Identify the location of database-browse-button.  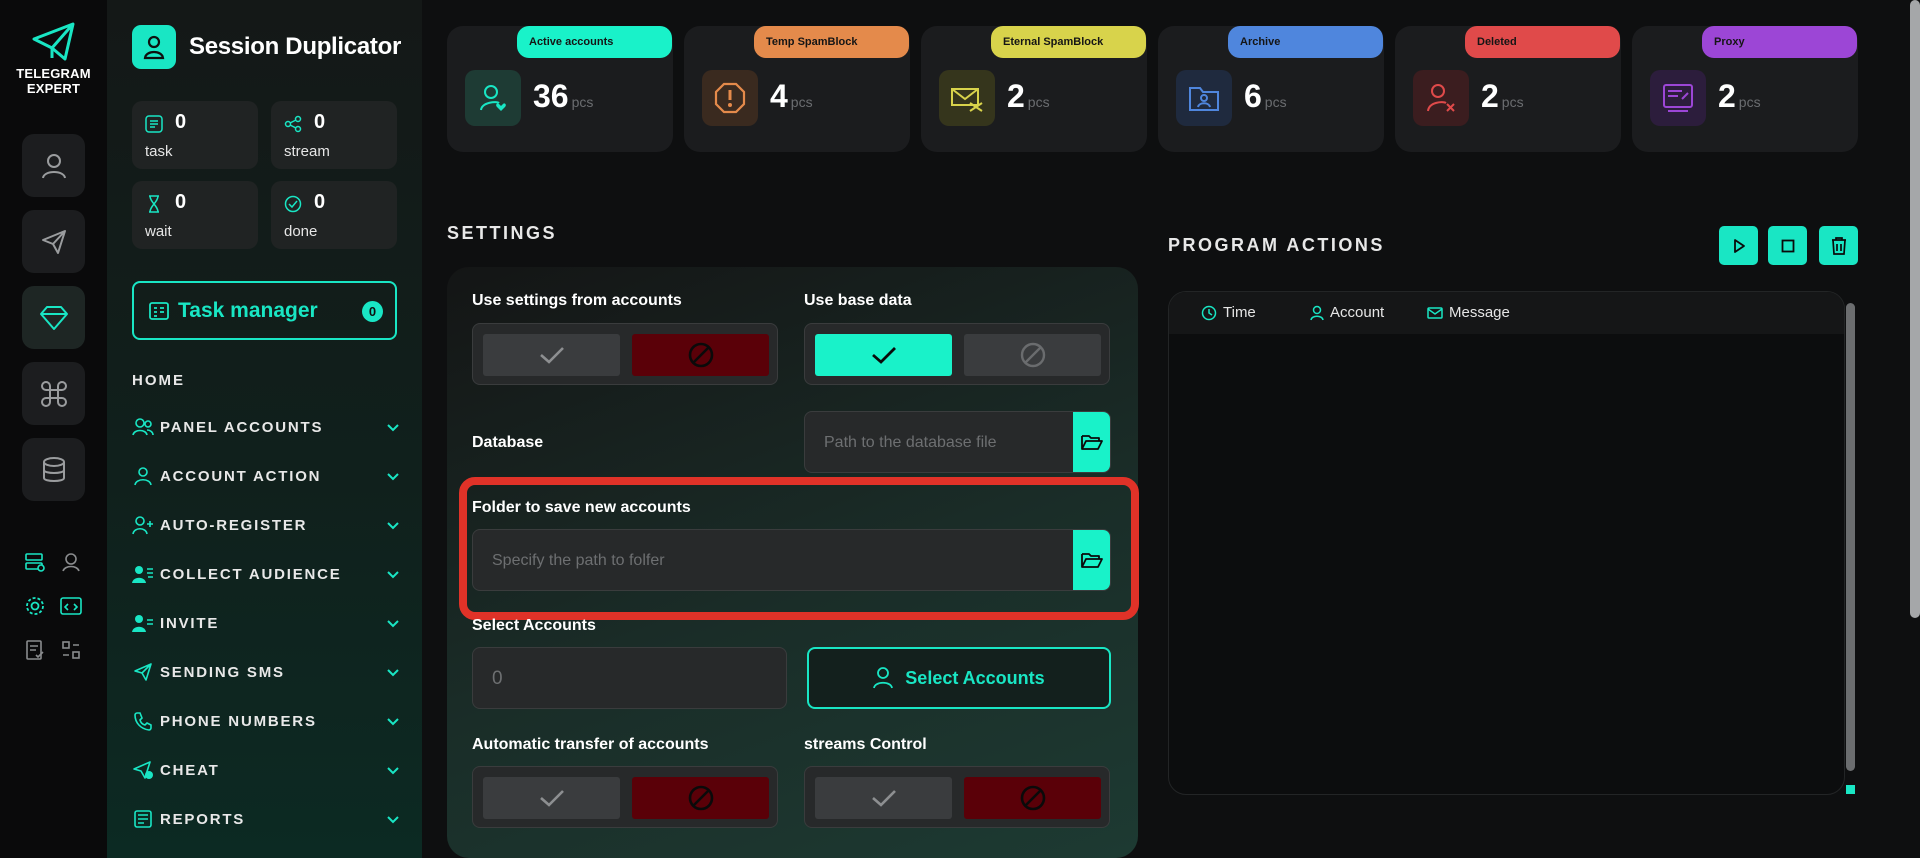
(1091, 442).